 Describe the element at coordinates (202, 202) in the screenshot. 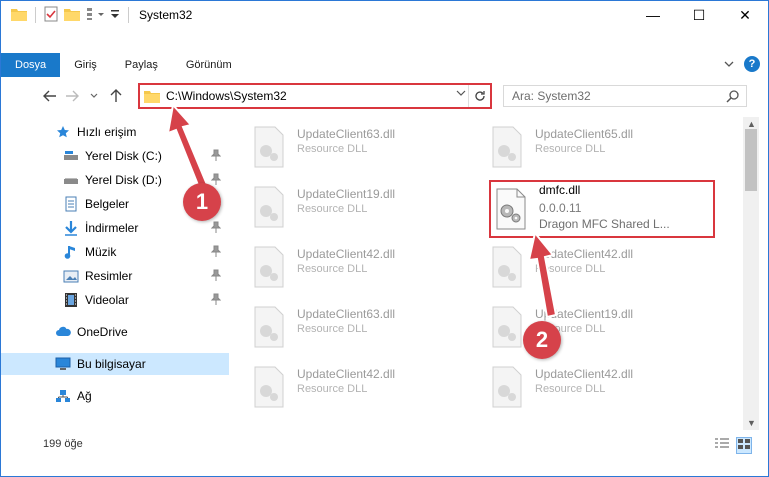

I see `step-badge-1: 1` at that location.